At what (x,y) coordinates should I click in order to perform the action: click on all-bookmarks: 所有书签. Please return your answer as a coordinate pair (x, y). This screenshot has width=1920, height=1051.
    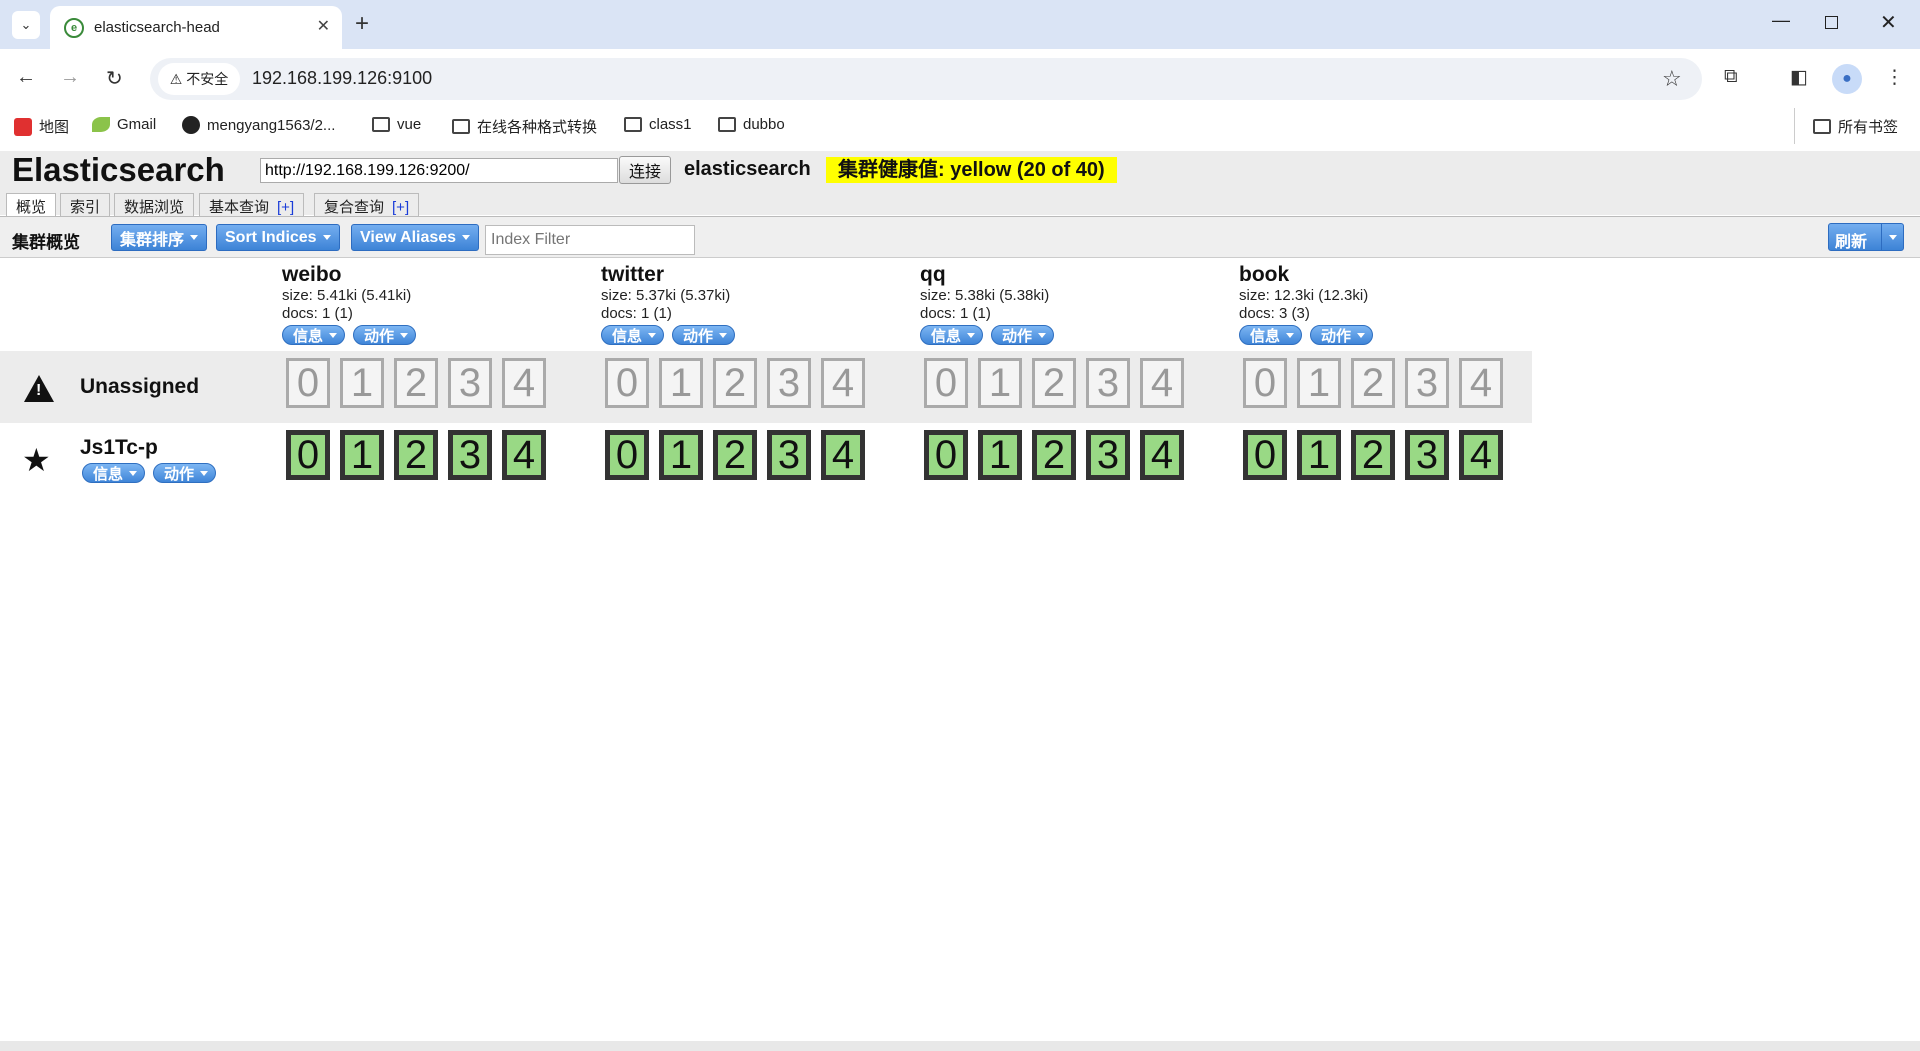
    Looking at the image, I should click on (1846, 126).